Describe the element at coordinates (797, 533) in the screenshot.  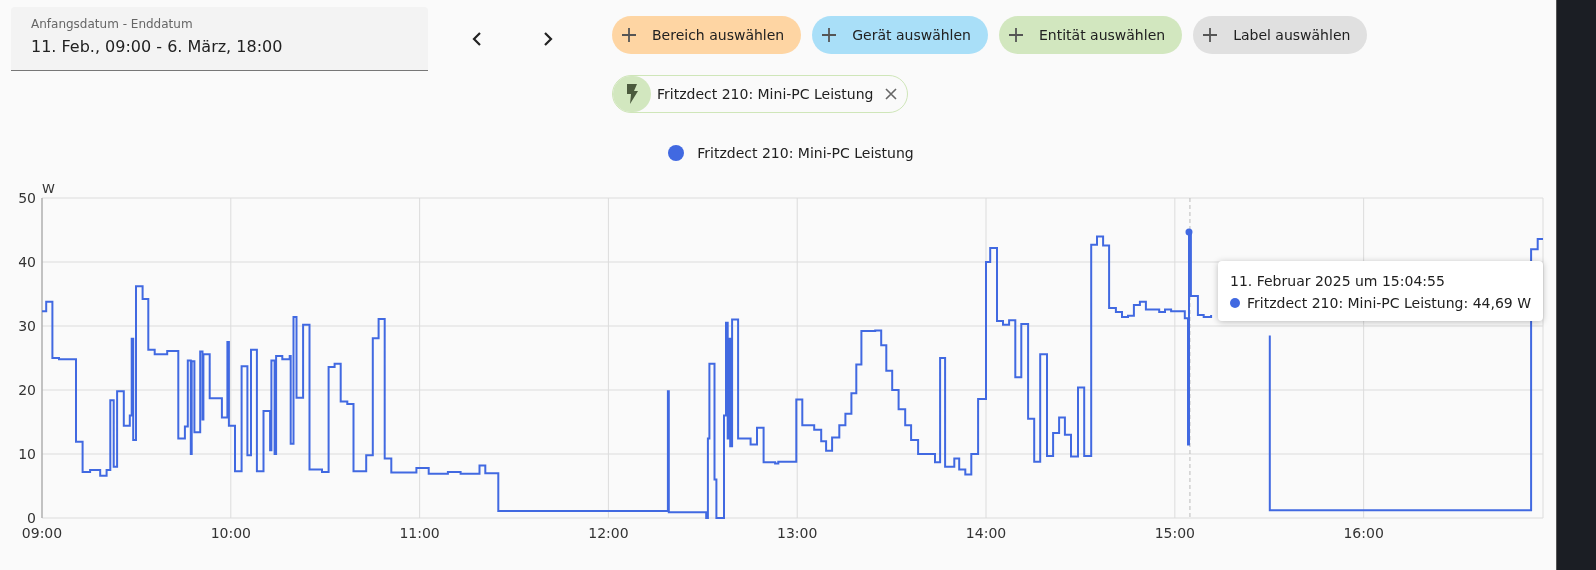
I see `tick-label: 13:00` at that location.